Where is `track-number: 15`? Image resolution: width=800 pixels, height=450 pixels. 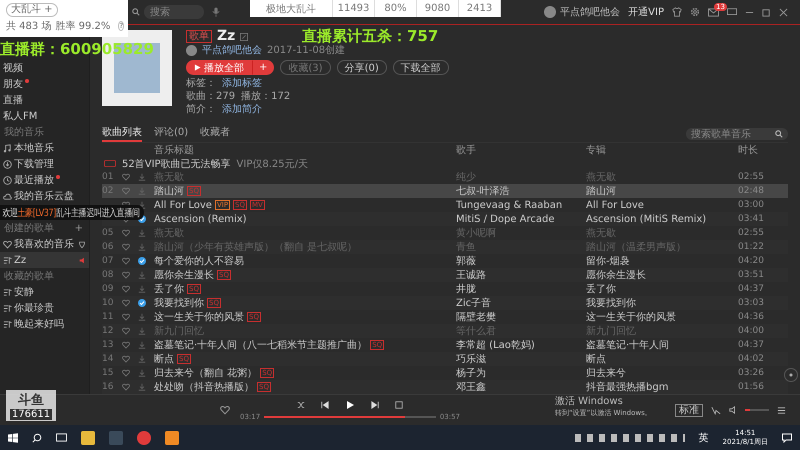 track-number: 15 is located at coordinates (108, 373).